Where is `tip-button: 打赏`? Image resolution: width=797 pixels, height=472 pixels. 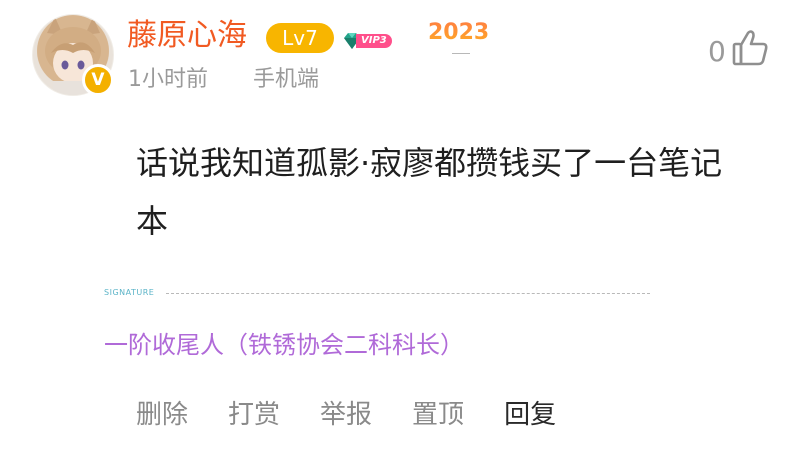 tip-button: 打赏 is located at coordinates (254, 415).